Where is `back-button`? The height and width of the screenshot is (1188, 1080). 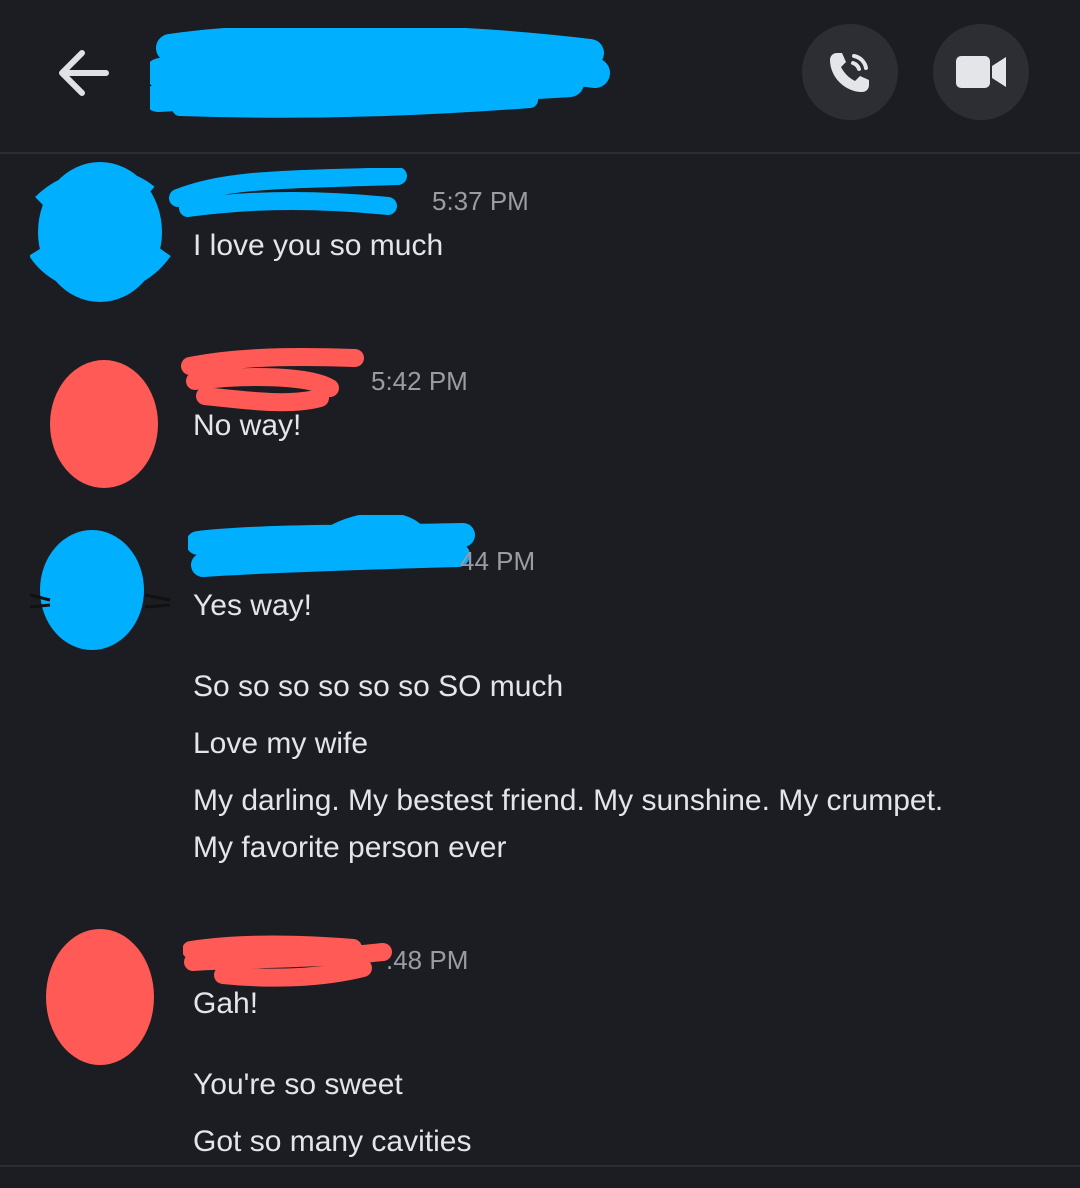 back-button is located at coordinates (84, 73).